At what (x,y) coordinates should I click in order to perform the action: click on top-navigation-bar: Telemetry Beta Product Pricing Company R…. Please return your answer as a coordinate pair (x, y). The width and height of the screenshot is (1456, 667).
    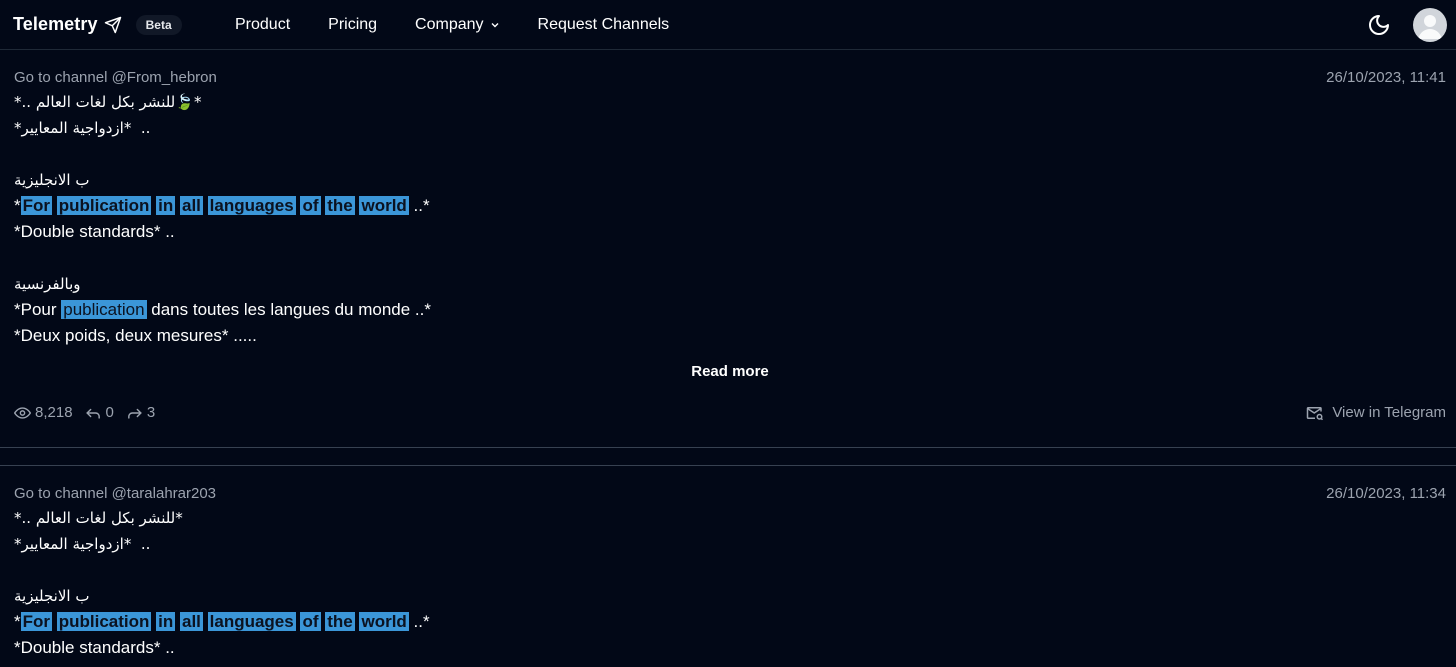
    Looking at the image, I should click on (728, 25).